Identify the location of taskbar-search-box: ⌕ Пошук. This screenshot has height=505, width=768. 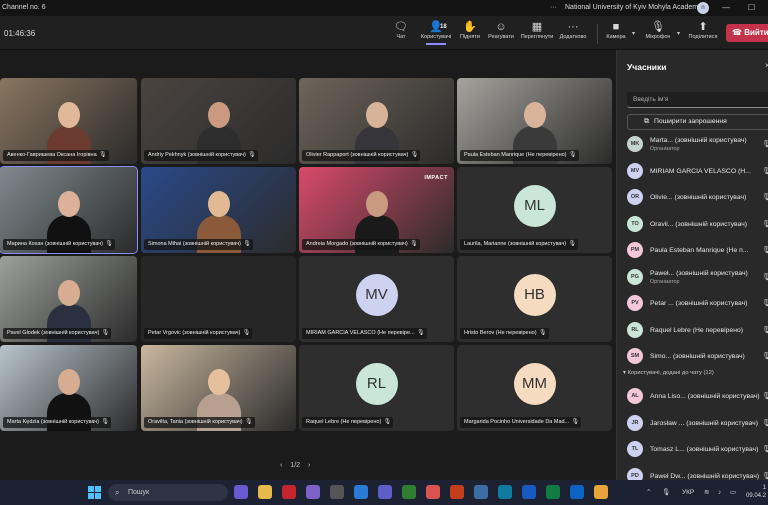
(168, 492).